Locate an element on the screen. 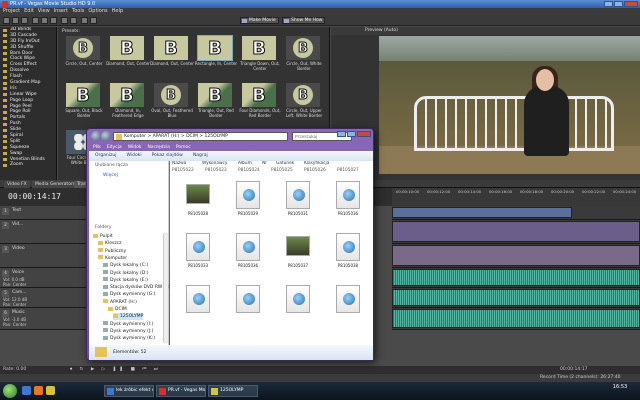 This screenshot has height=400, width=640. envelope-tool-icon is located at coordinates (93, 20).